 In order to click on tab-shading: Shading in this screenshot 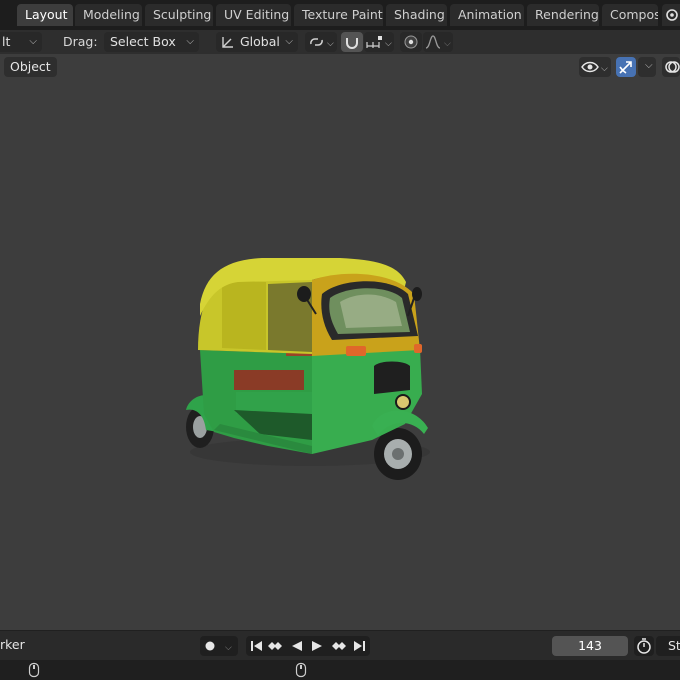, I will do `click(416, 15)`.